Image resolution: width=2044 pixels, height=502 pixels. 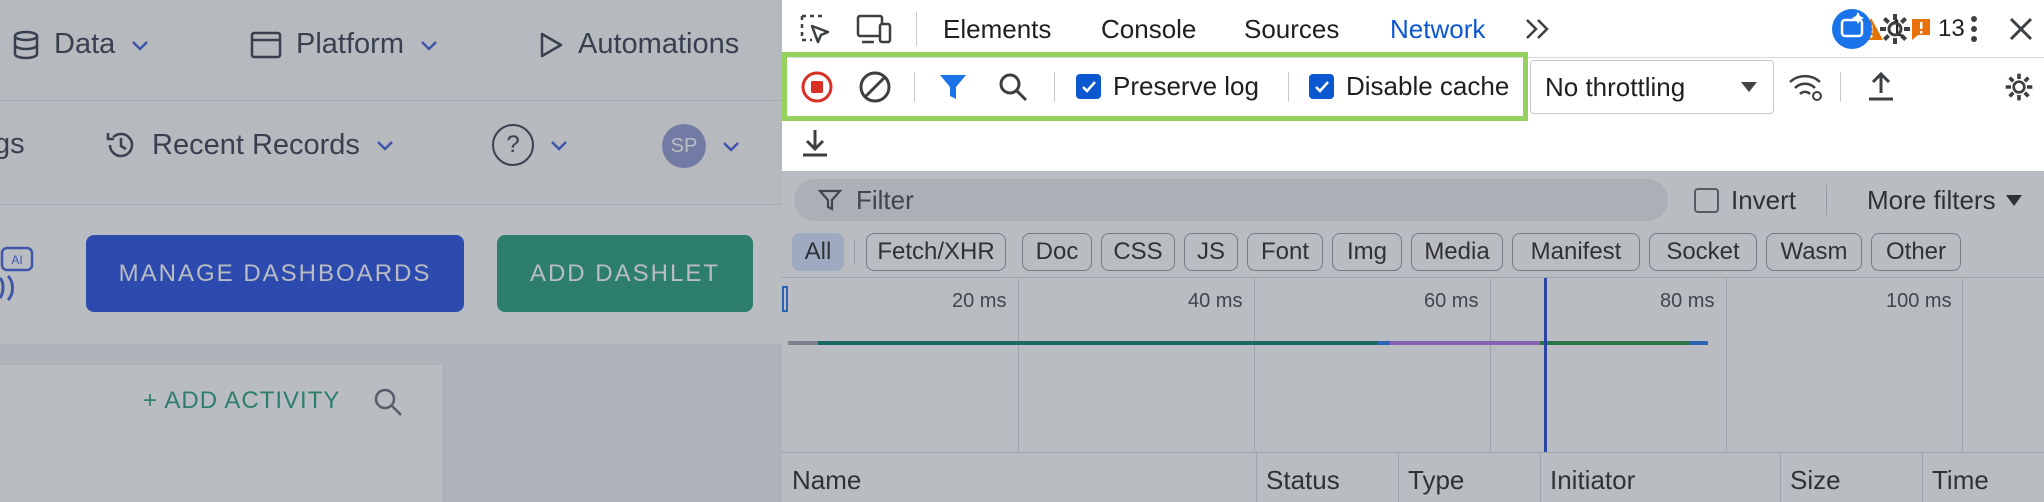 I want to click on nav-automations: Automations, so click(x=638, y=44).